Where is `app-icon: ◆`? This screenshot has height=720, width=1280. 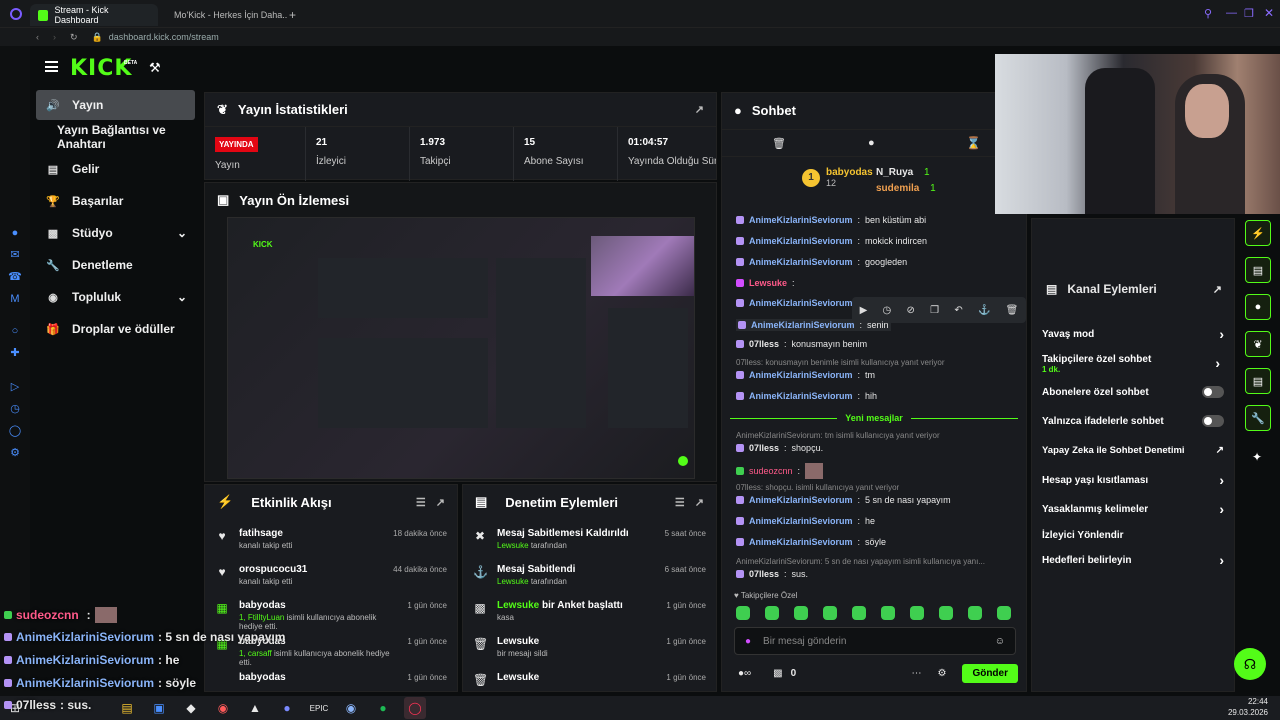
app-icon: ◆ is located at coordinates (191, 708).